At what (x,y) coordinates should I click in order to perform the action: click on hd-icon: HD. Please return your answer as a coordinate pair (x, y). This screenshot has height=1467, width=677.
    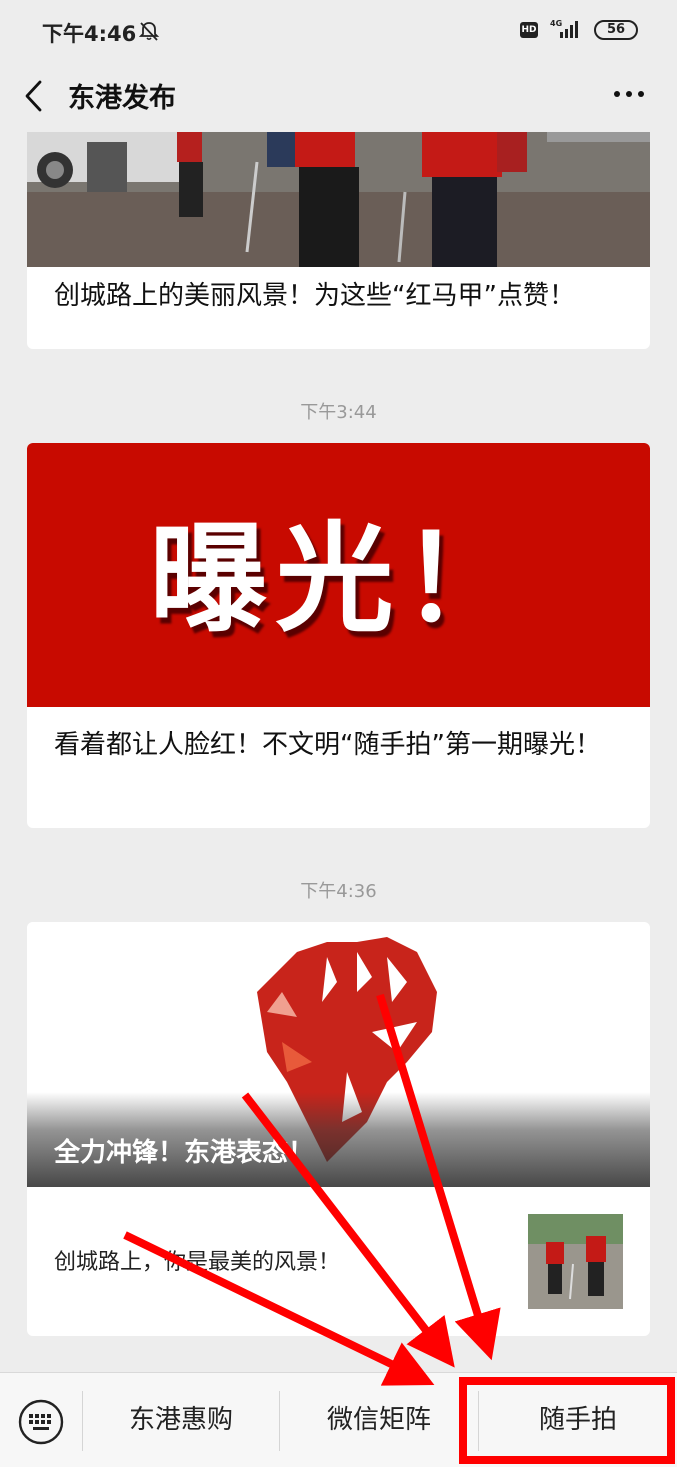
    Looking at the image, I should click on (529, 30).